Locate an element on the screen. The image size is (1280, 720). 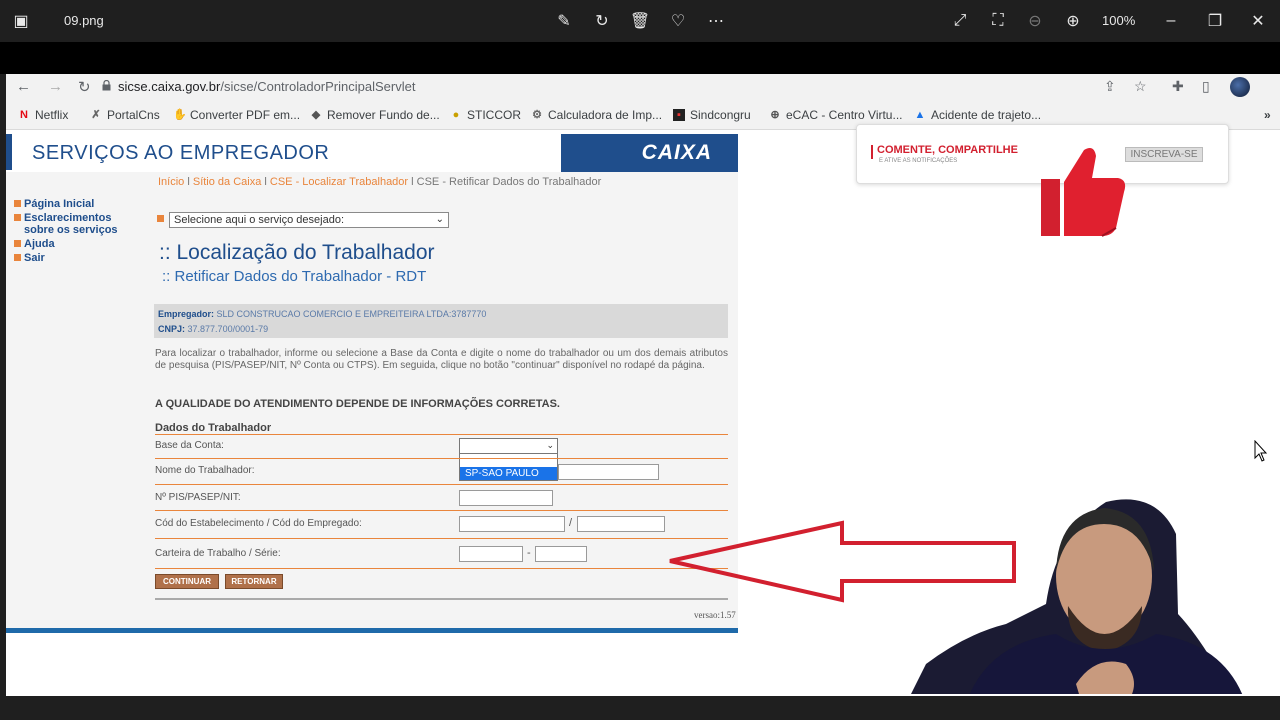
extensions-icon: ✚ is located at coordinates (1178, 86).